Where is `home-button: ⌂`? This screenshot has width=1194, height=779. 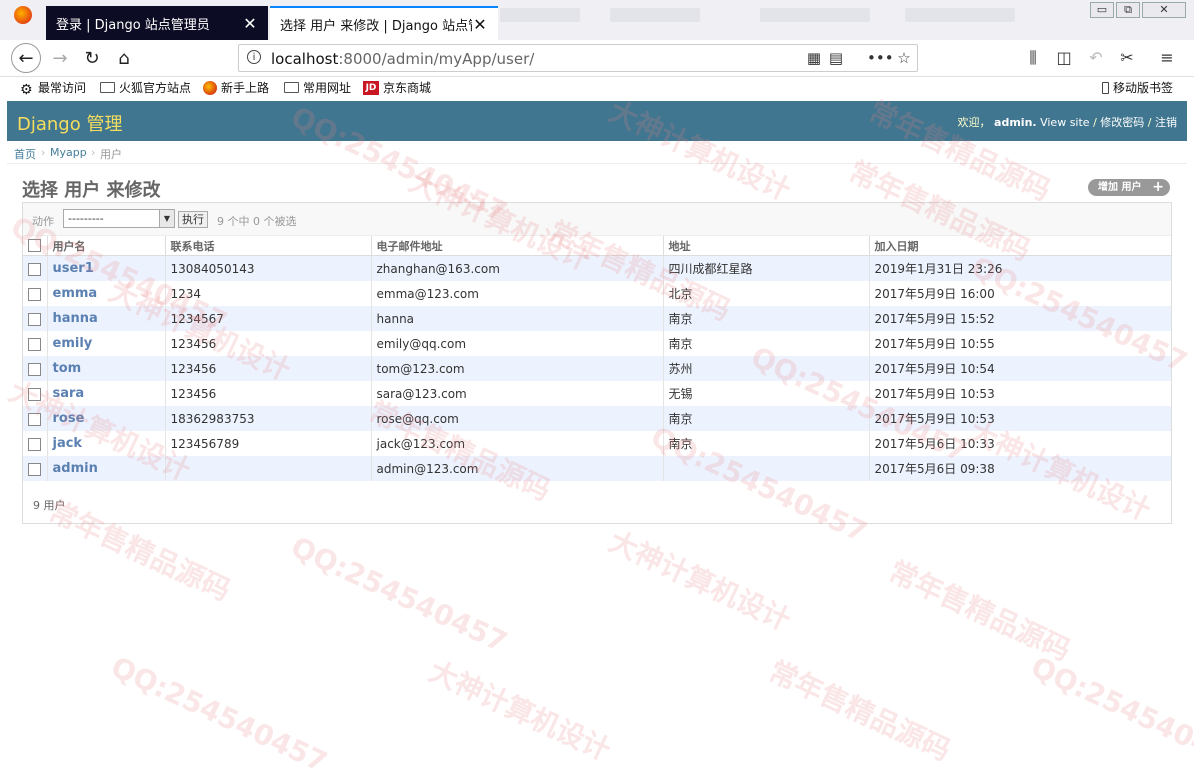
home-button: ⌂ is located at coordinates (124, 59).